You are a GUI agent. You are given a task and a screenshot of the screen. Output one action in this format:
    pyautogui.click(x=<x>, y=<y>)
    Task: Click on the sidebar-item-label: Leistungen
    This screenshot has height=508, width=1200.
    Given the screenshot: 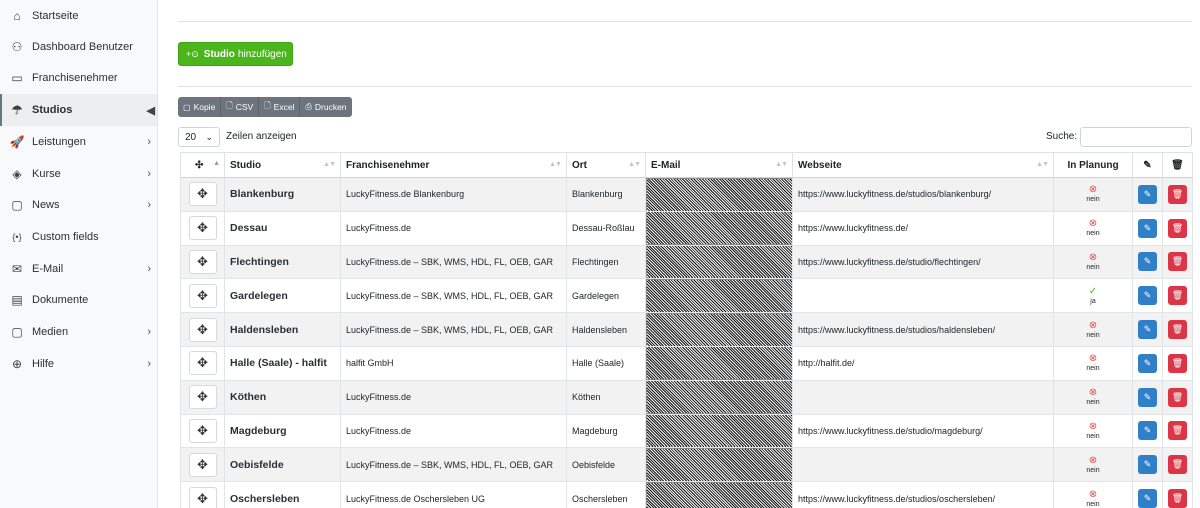 What is the action you would take?
    pyautogui.click(x=59, y=142)
    